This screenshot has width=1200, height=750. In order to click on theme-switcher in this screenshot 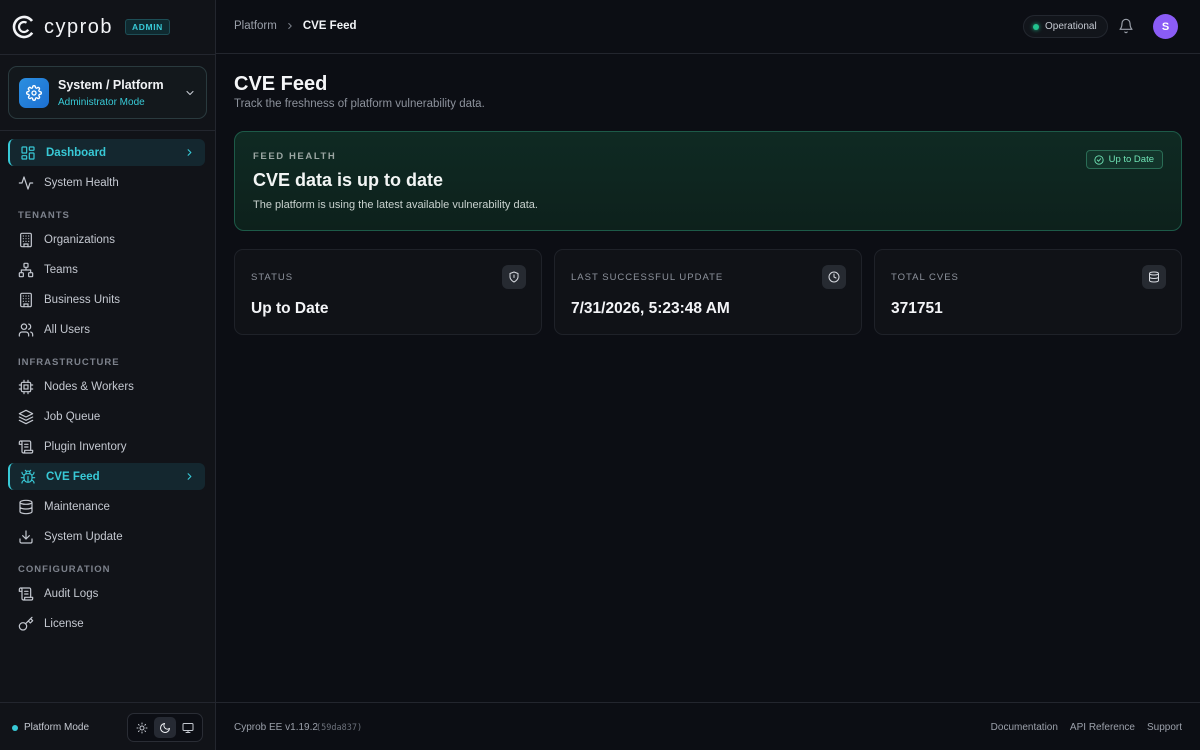, I will do `click(165, 727)`.